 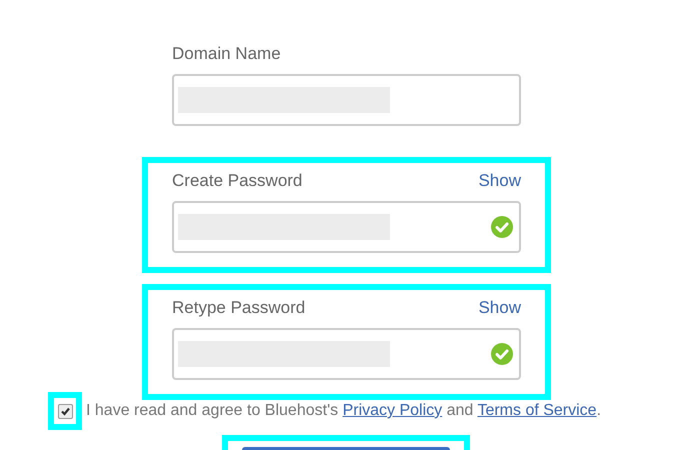 I want to click on agreement-text: I have read and agree to Bluehost's Privacy Policy and Terms of Service., so click(x=344, y=411).